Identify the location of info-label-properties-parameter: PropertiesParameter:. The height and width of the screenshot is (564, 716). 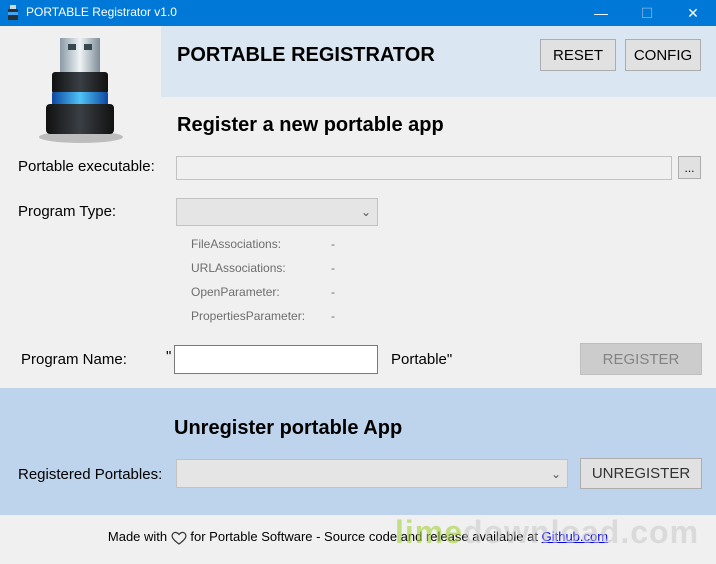
(248, 316).